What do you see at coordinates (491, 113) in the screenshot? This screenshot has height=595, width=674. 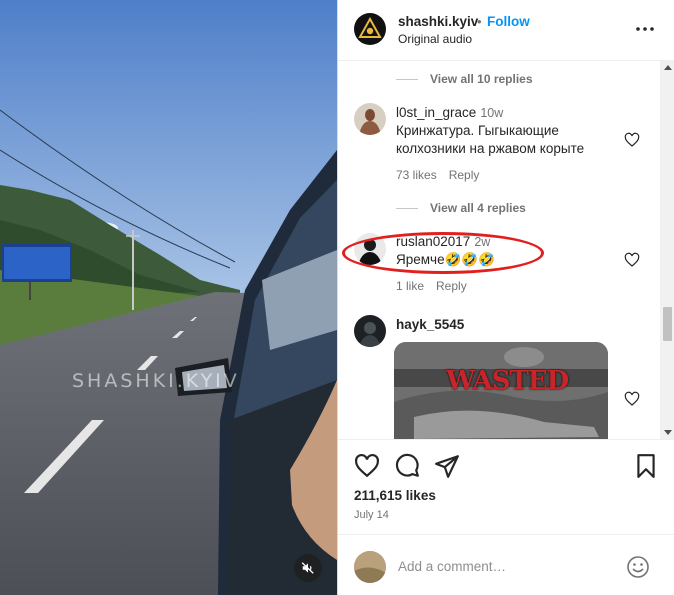 I see `comment-time: 10w` at bounding box center [491, 113].